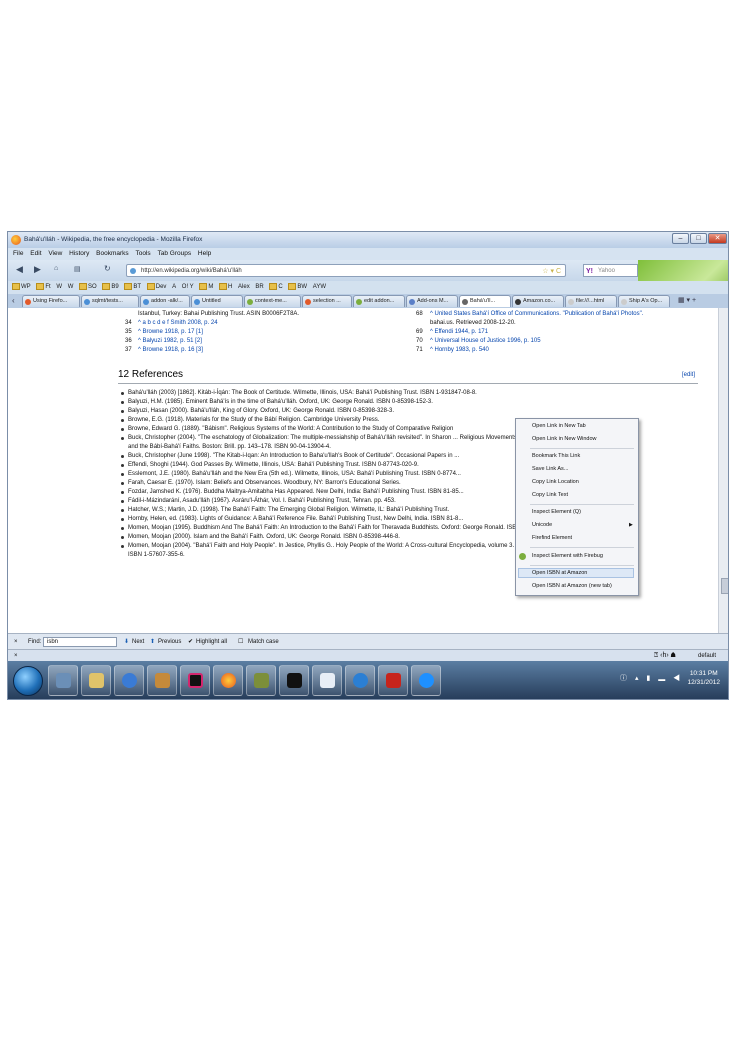  I want to click on highlight-all-button: Highlight all, so click(211, 642).